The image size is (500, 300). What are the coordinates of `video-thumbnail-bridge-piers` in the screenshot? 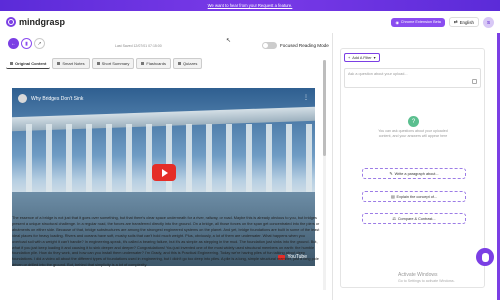 It's located at (163, 158).